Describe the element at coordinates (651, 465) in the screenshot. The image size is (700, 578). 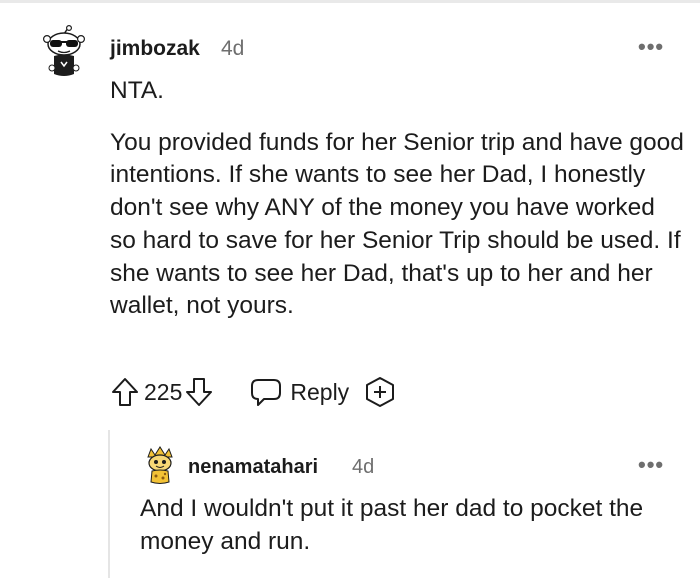
I see `reply-more-options-button: •••` at that location.